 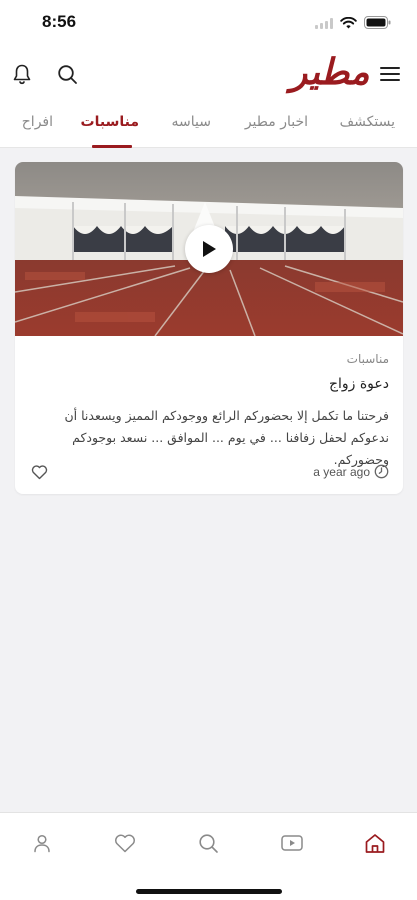 I want to click on bottom-navigation, so click(x=208, y=856).